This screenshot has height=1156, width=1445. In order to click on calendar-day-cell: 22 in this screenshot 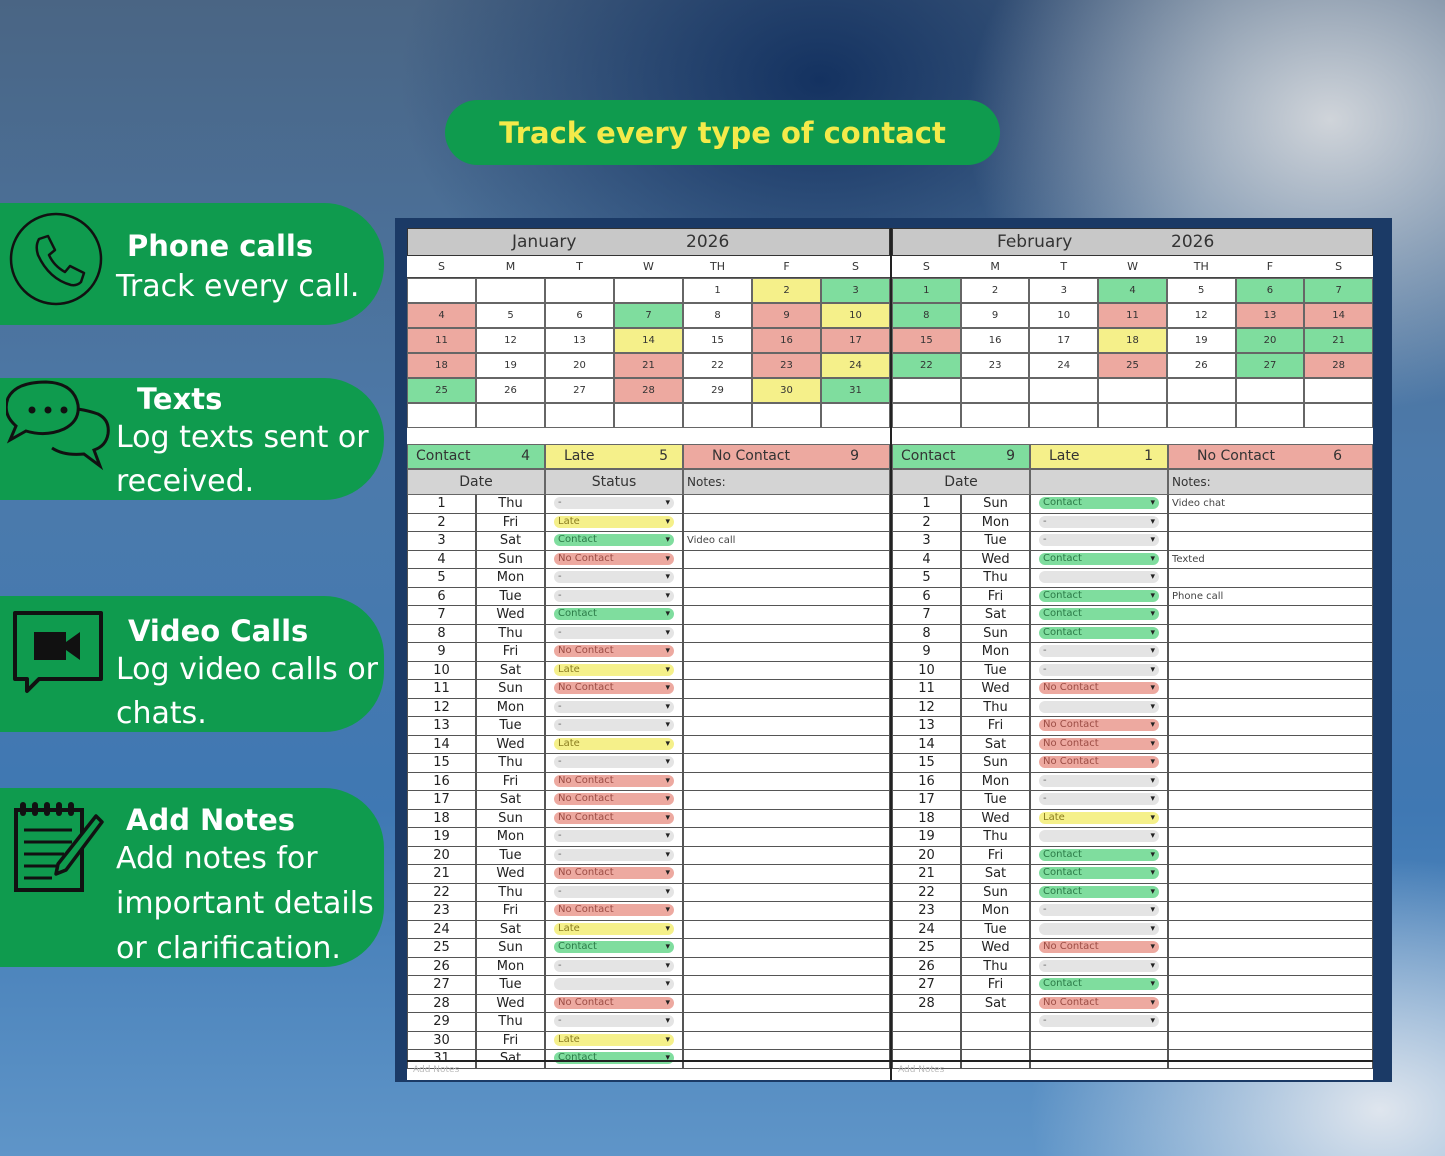, I will do `click(926, 365)`.